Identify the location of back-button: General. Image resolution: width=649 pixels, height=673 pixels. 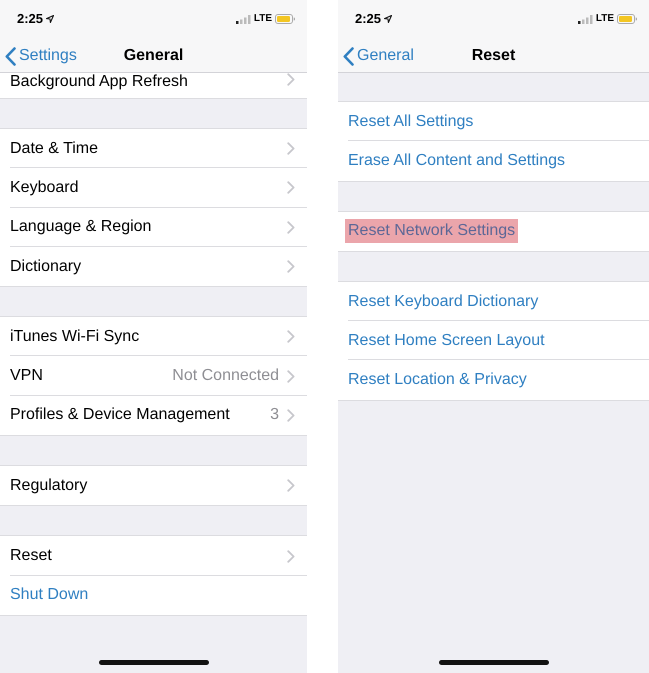
(378, 56).